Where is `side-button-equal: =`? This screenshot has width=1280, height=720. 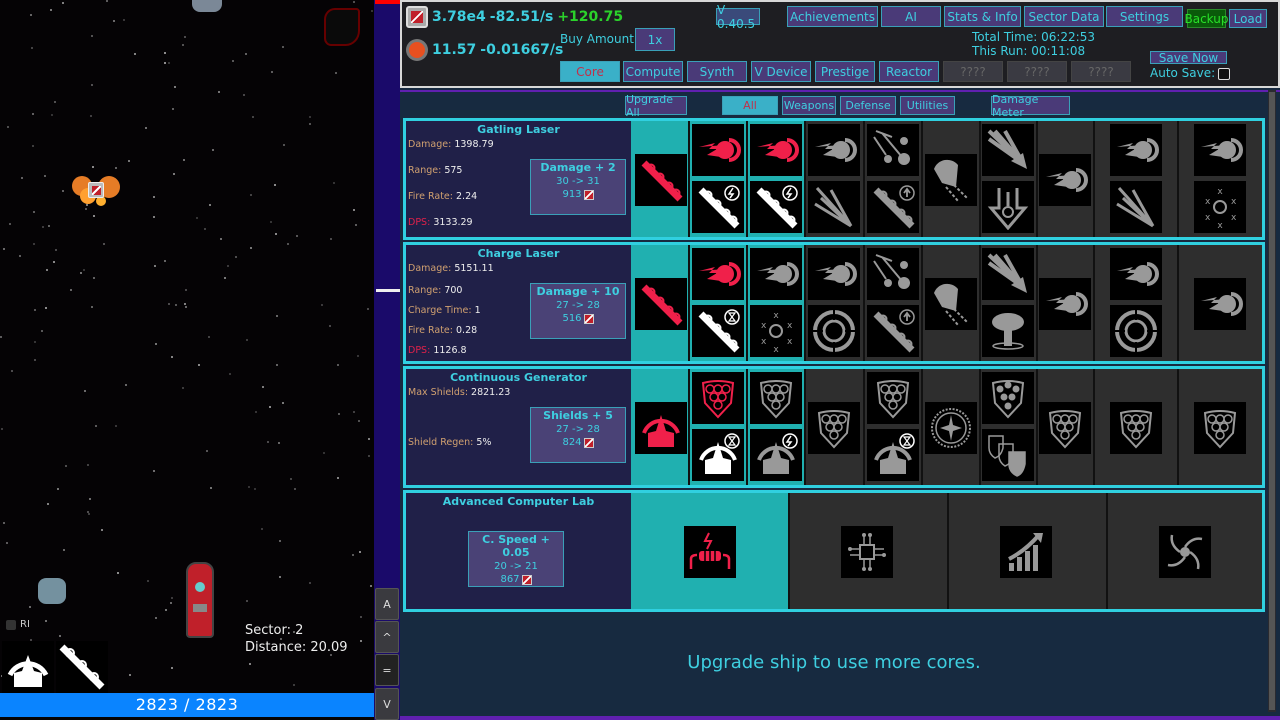 side-button-equal: = is located at coordinates (387, 670).